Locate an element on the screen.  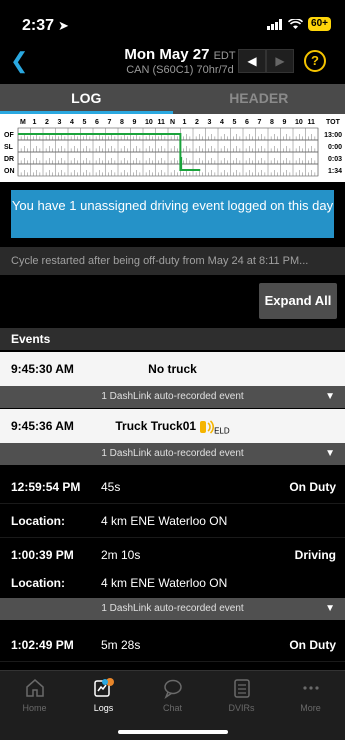
tab-chat-label: Chat is located at coordinates (172, 708).